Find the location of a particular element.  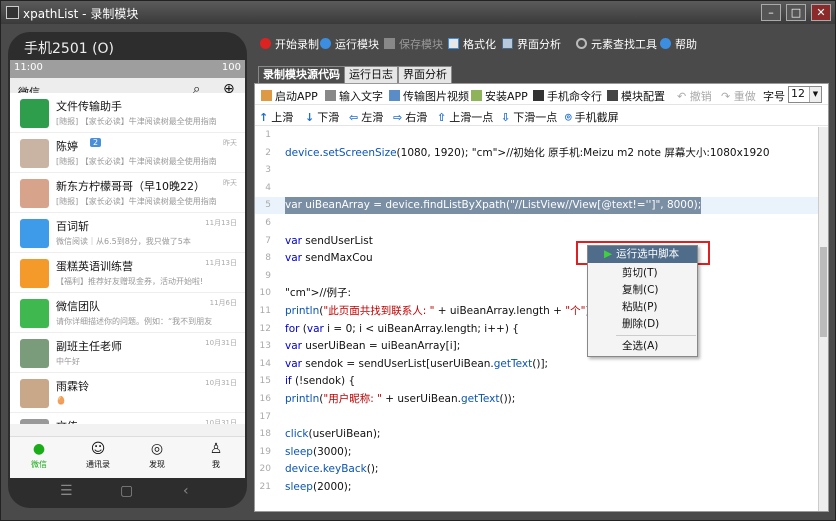

chat-list-item: 副班主任老师 中午好 10月31日 is located at coordinates (127, 353).